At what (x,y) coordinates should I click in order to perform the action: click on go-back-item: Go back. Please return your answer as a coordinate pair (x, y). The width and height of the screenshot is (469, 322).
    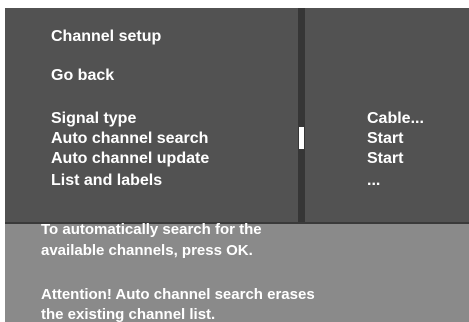
    Looking at the image, I should click on (82, 75).